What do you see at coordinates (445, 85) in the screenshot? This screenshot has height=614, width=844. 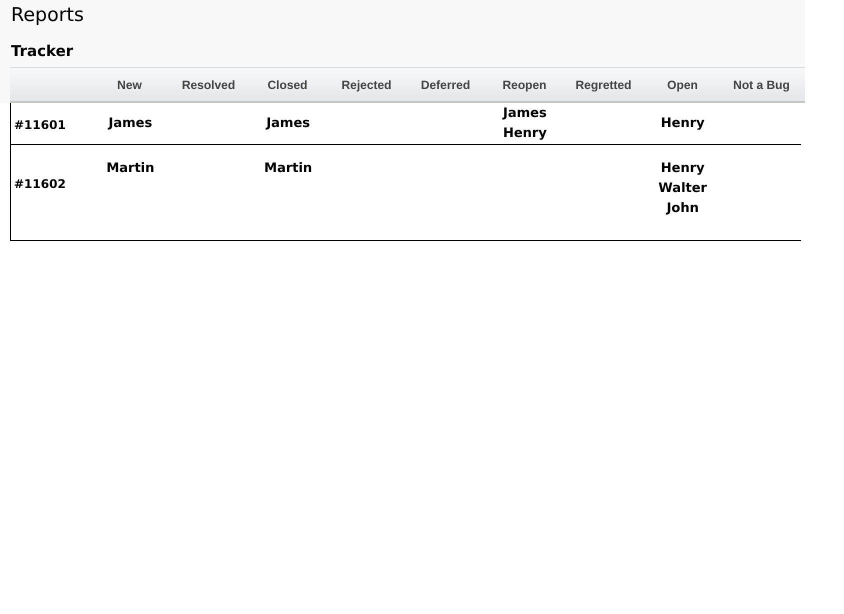 I see `column-header: Deferred` at bounding box center [445, 85].